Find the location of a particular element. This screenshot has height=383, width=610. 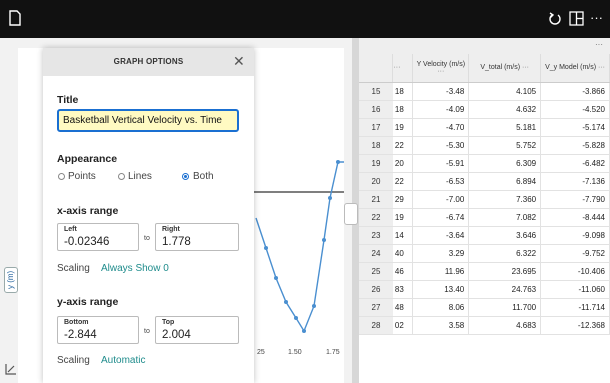

table-cell: -9.752 is located at coordinates (575, 253).